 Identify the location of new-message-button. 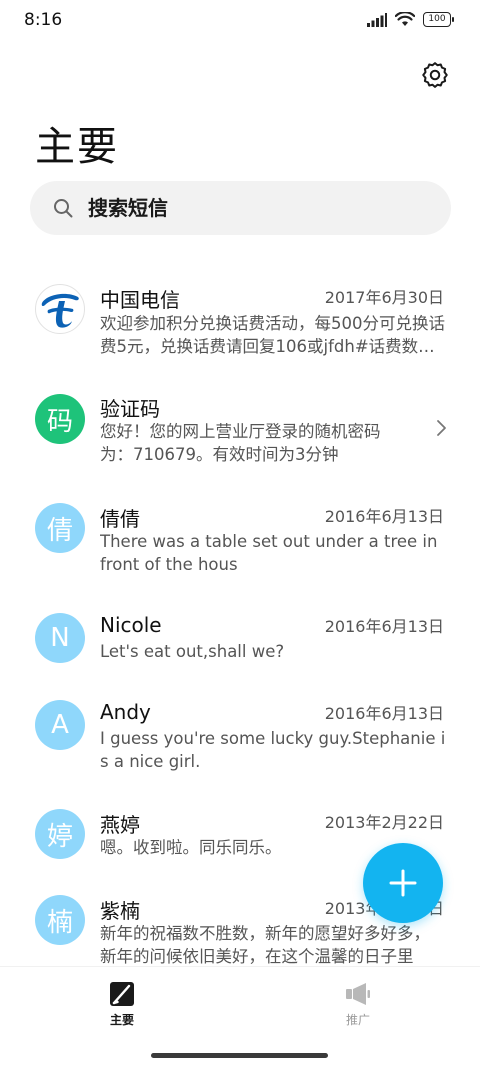
(403, 883).